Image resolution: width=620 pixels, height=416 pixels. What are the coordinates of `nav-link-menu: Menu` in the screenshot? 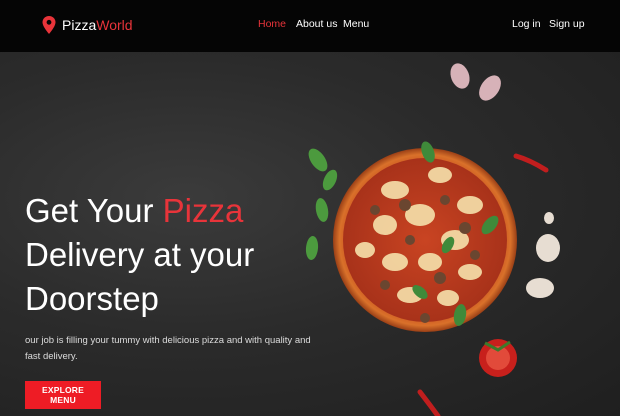 It's located at (356, 24).